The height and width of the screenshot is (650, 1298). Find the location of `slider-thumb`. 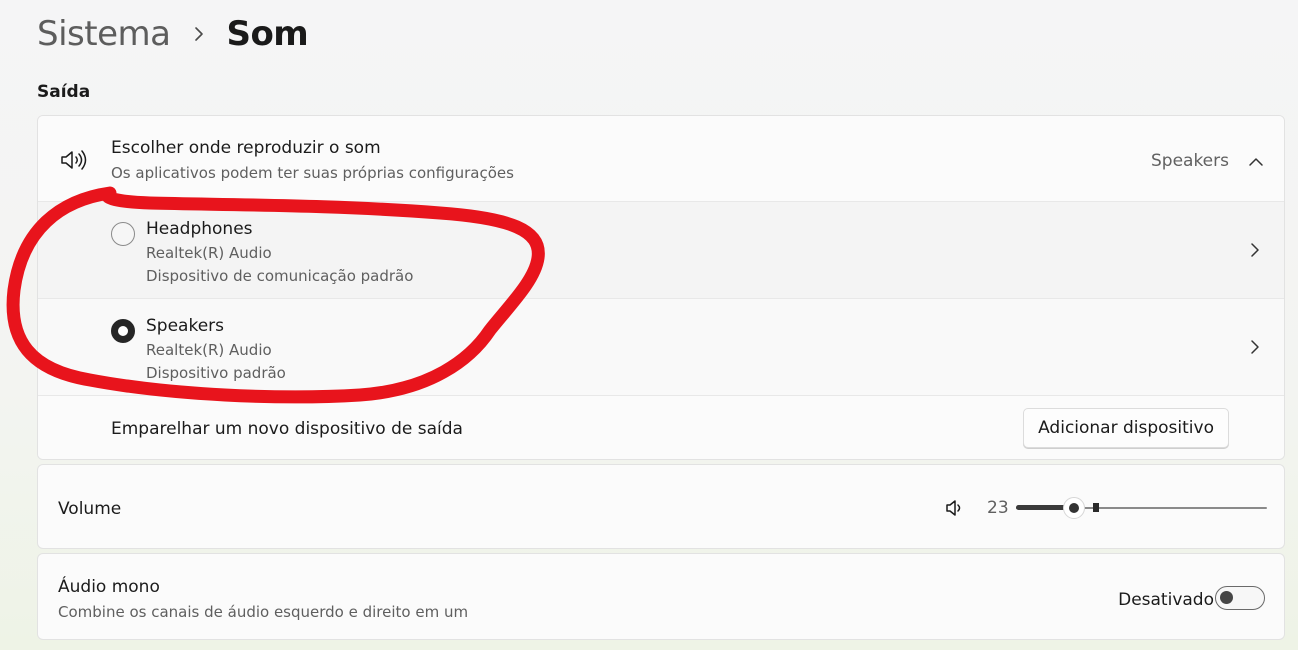

slider-thumb is located at coordinates (1074, 508).